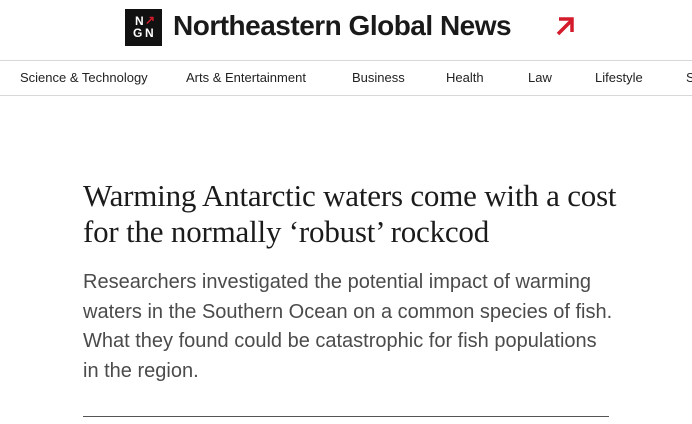 Image resolution: width=692 pixels, height=424 pixels. What do you see at coordinates (143, 27) in the screenshot?
I see `site-logo: N ↗ G N` at bounding box center [143, 27].